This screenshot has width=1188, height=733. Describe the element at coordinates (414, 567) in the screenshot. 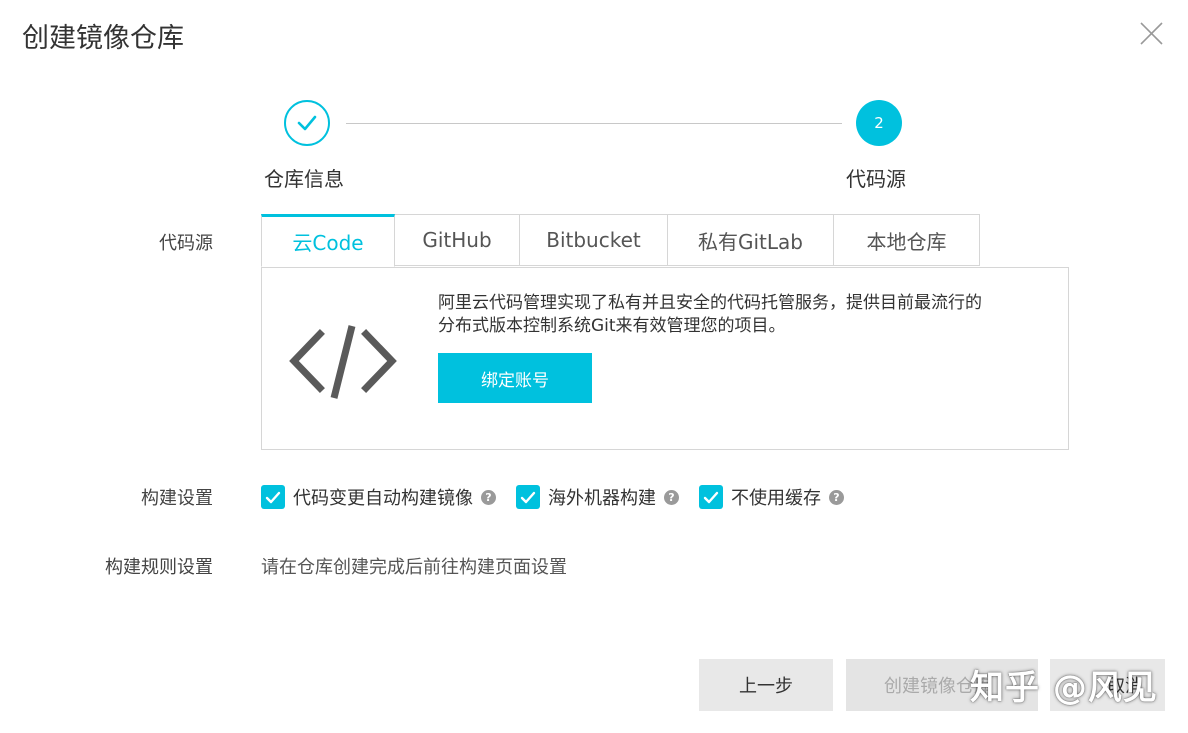

I see `build-rules-text: 请在仓库创建完成后前往构建页面设置` at that location.